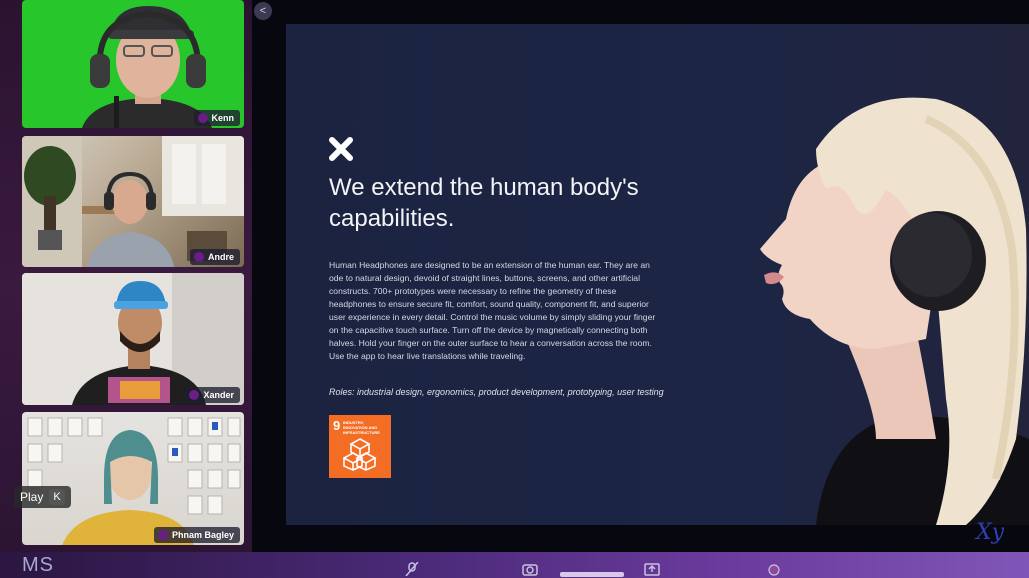 Image resolution: width=1029 pixels, height=578 pixels. I want to click on bottom-control-bar: MS, so click(514, 565).